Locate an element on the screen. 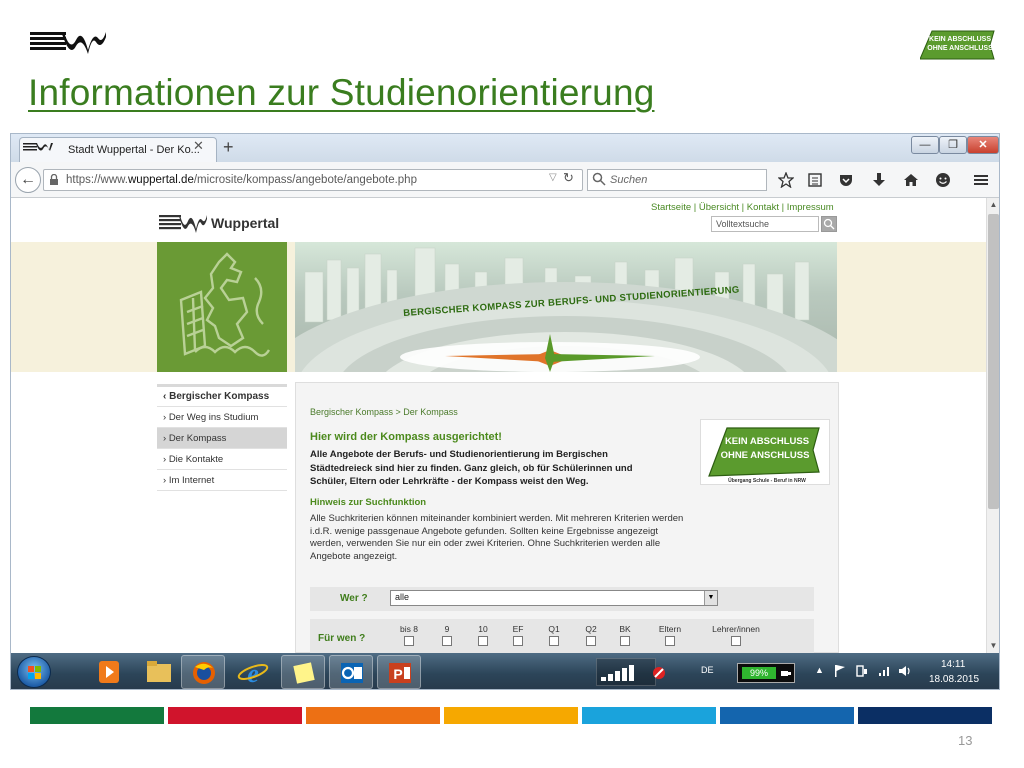 Image resolution: width=1024 pixels, height=768 pixels. slide-page-number: 13 is located at coordinates (965, 740).